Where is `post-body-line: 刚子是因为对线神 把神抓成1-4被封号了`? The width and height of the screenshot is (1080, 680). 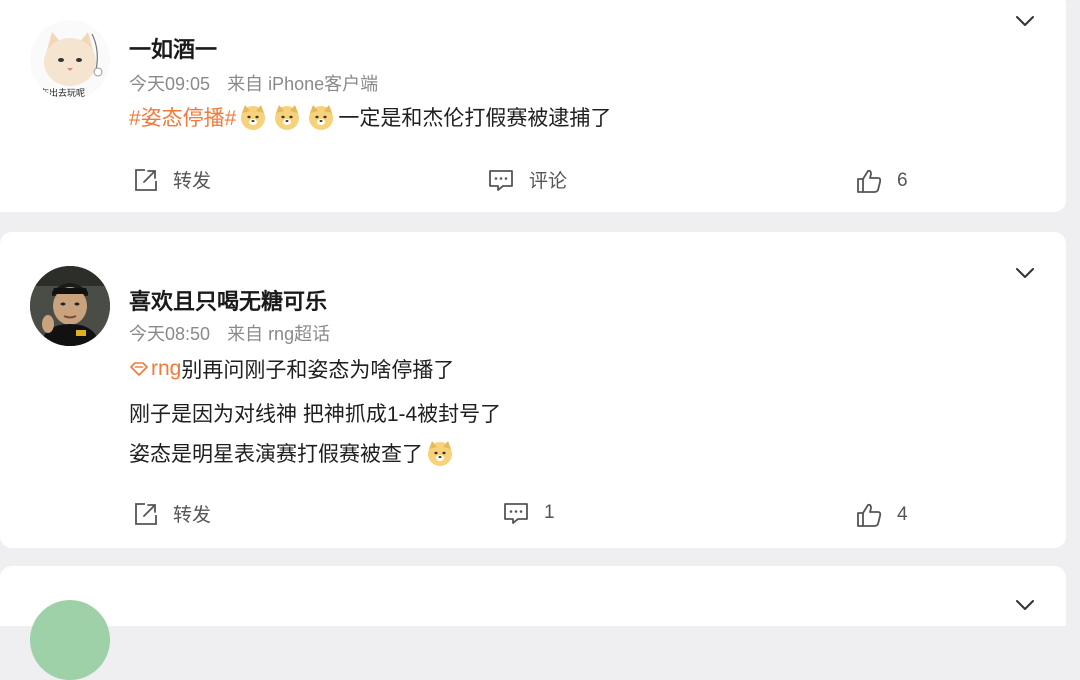
post-body-line: 刚子是因为对线神 把神抓成1-4被封号了 is located at coordinates (315, 414).